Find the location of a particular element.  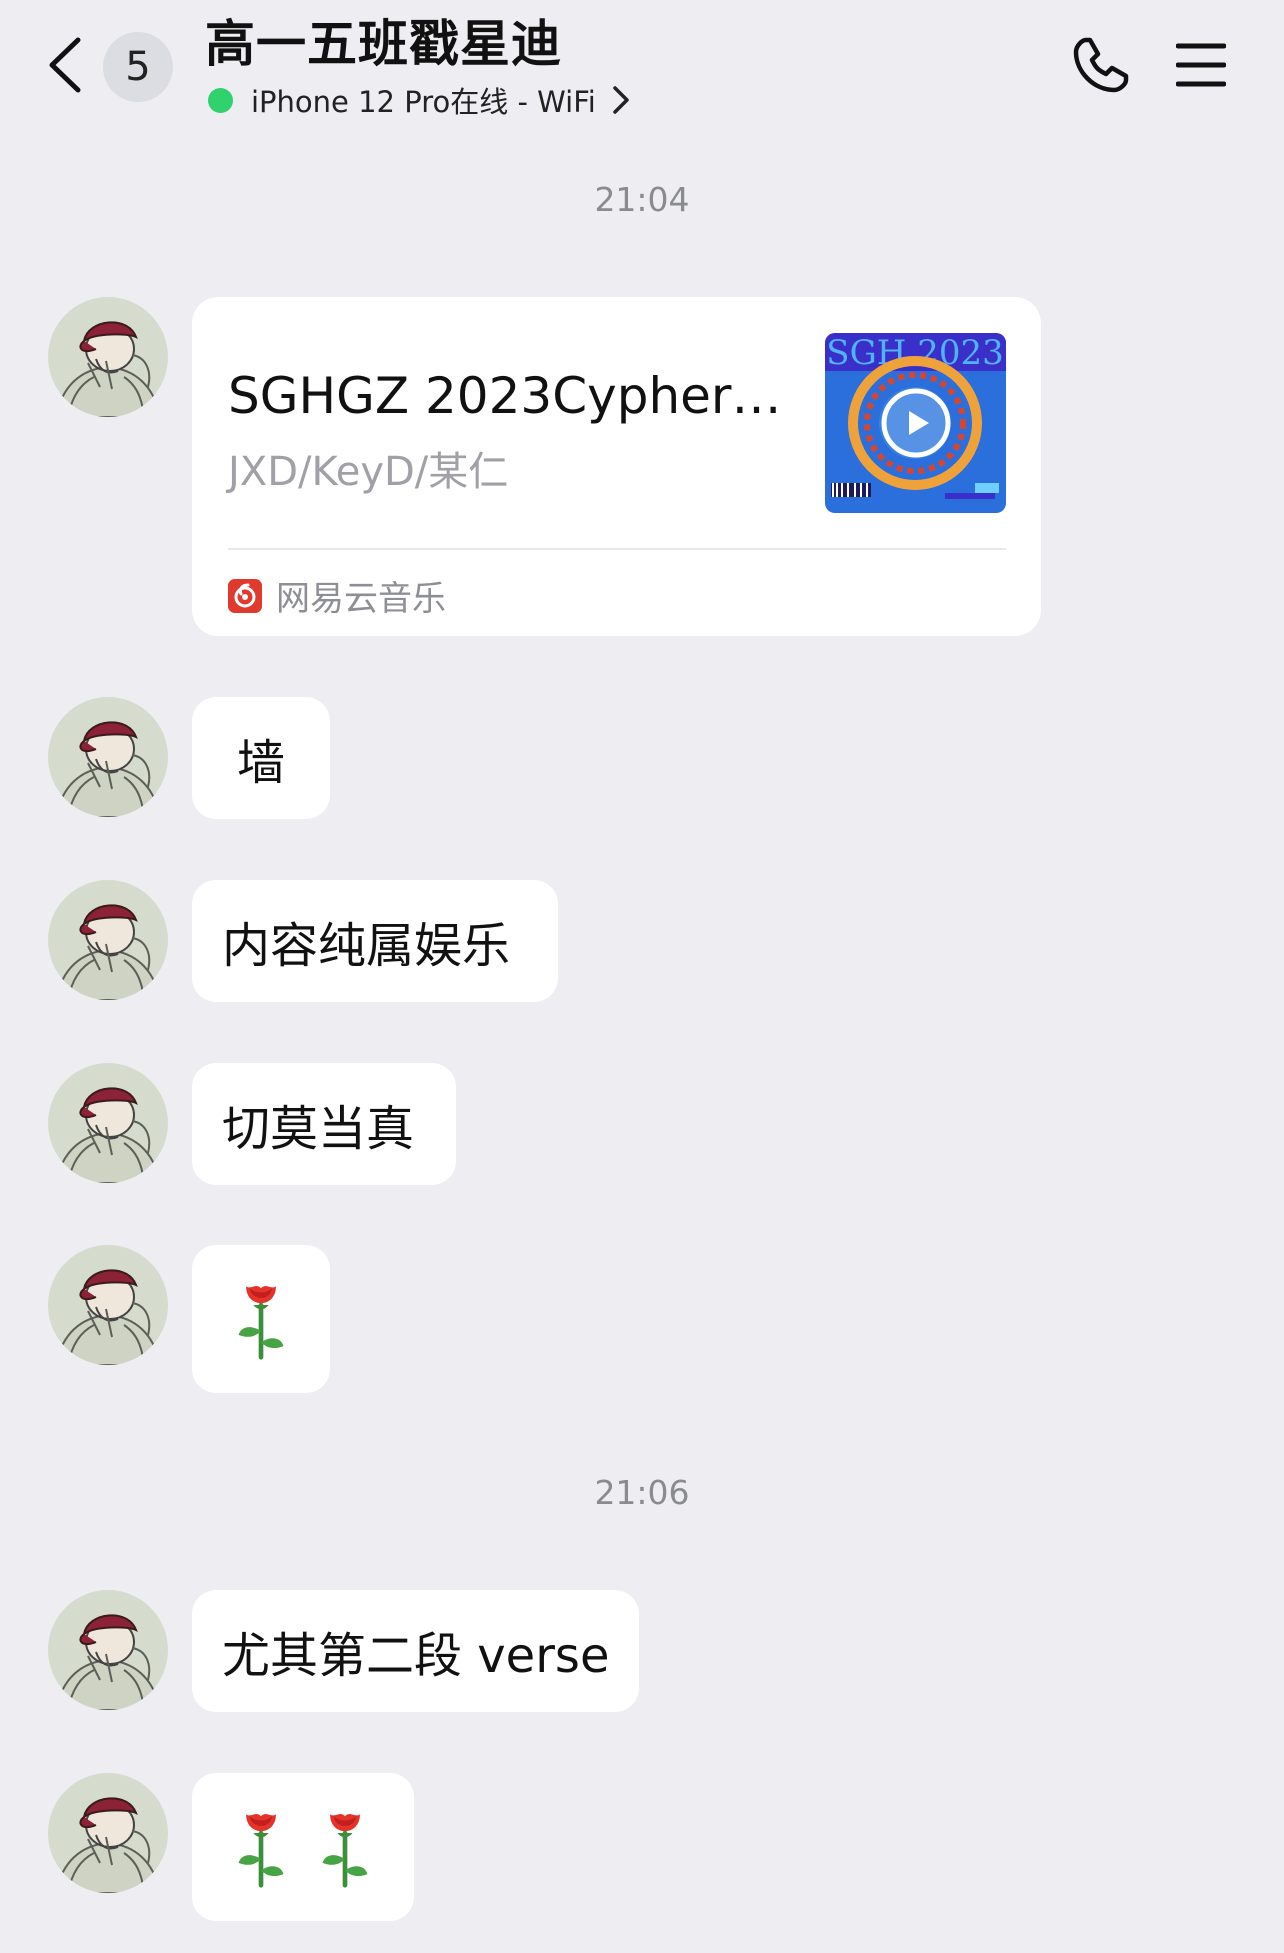

chevron-left-icon is located at coordinates (65, 65).